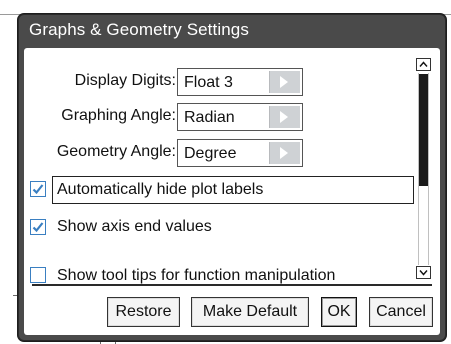 This screenshot has width=451, height=344. What do you see at coordinates (220, 227) in the screenshot?
I see `option-row-axis-end-values: Show axis end values` at bounding box center [220, 227].